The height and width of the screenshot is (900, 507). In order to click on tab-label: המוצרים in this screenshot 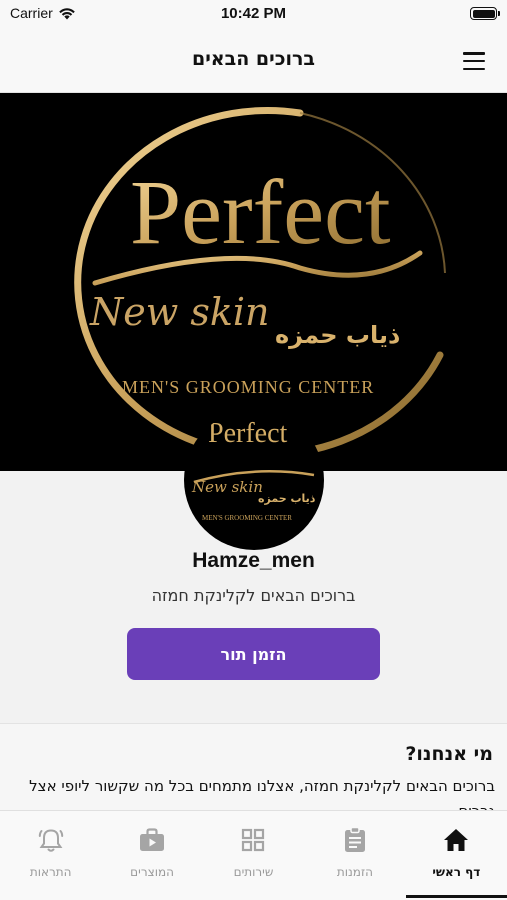, I will do `click(152, 872)`.